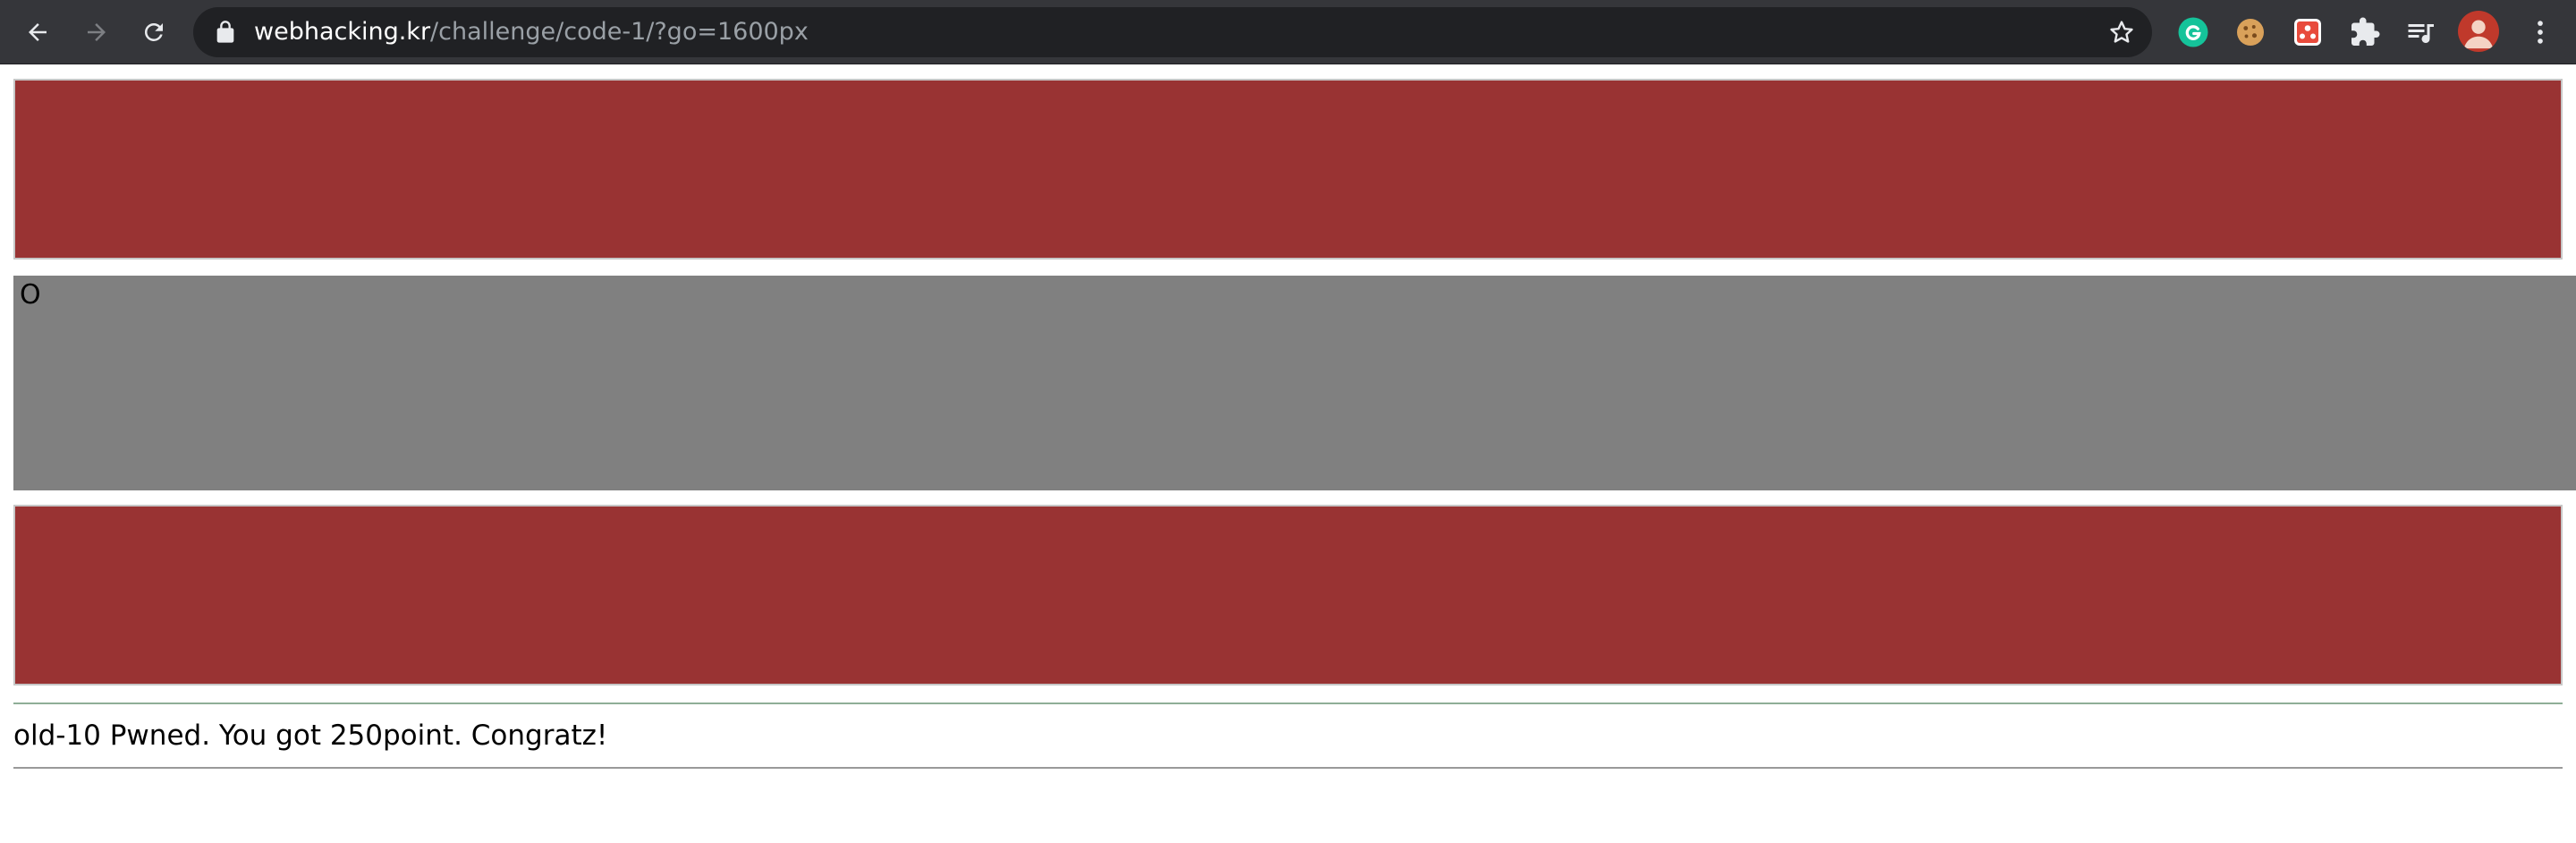 The height and width of the screenshot is (843, 2576). I want to click on divider-top, so click(1288, 703).